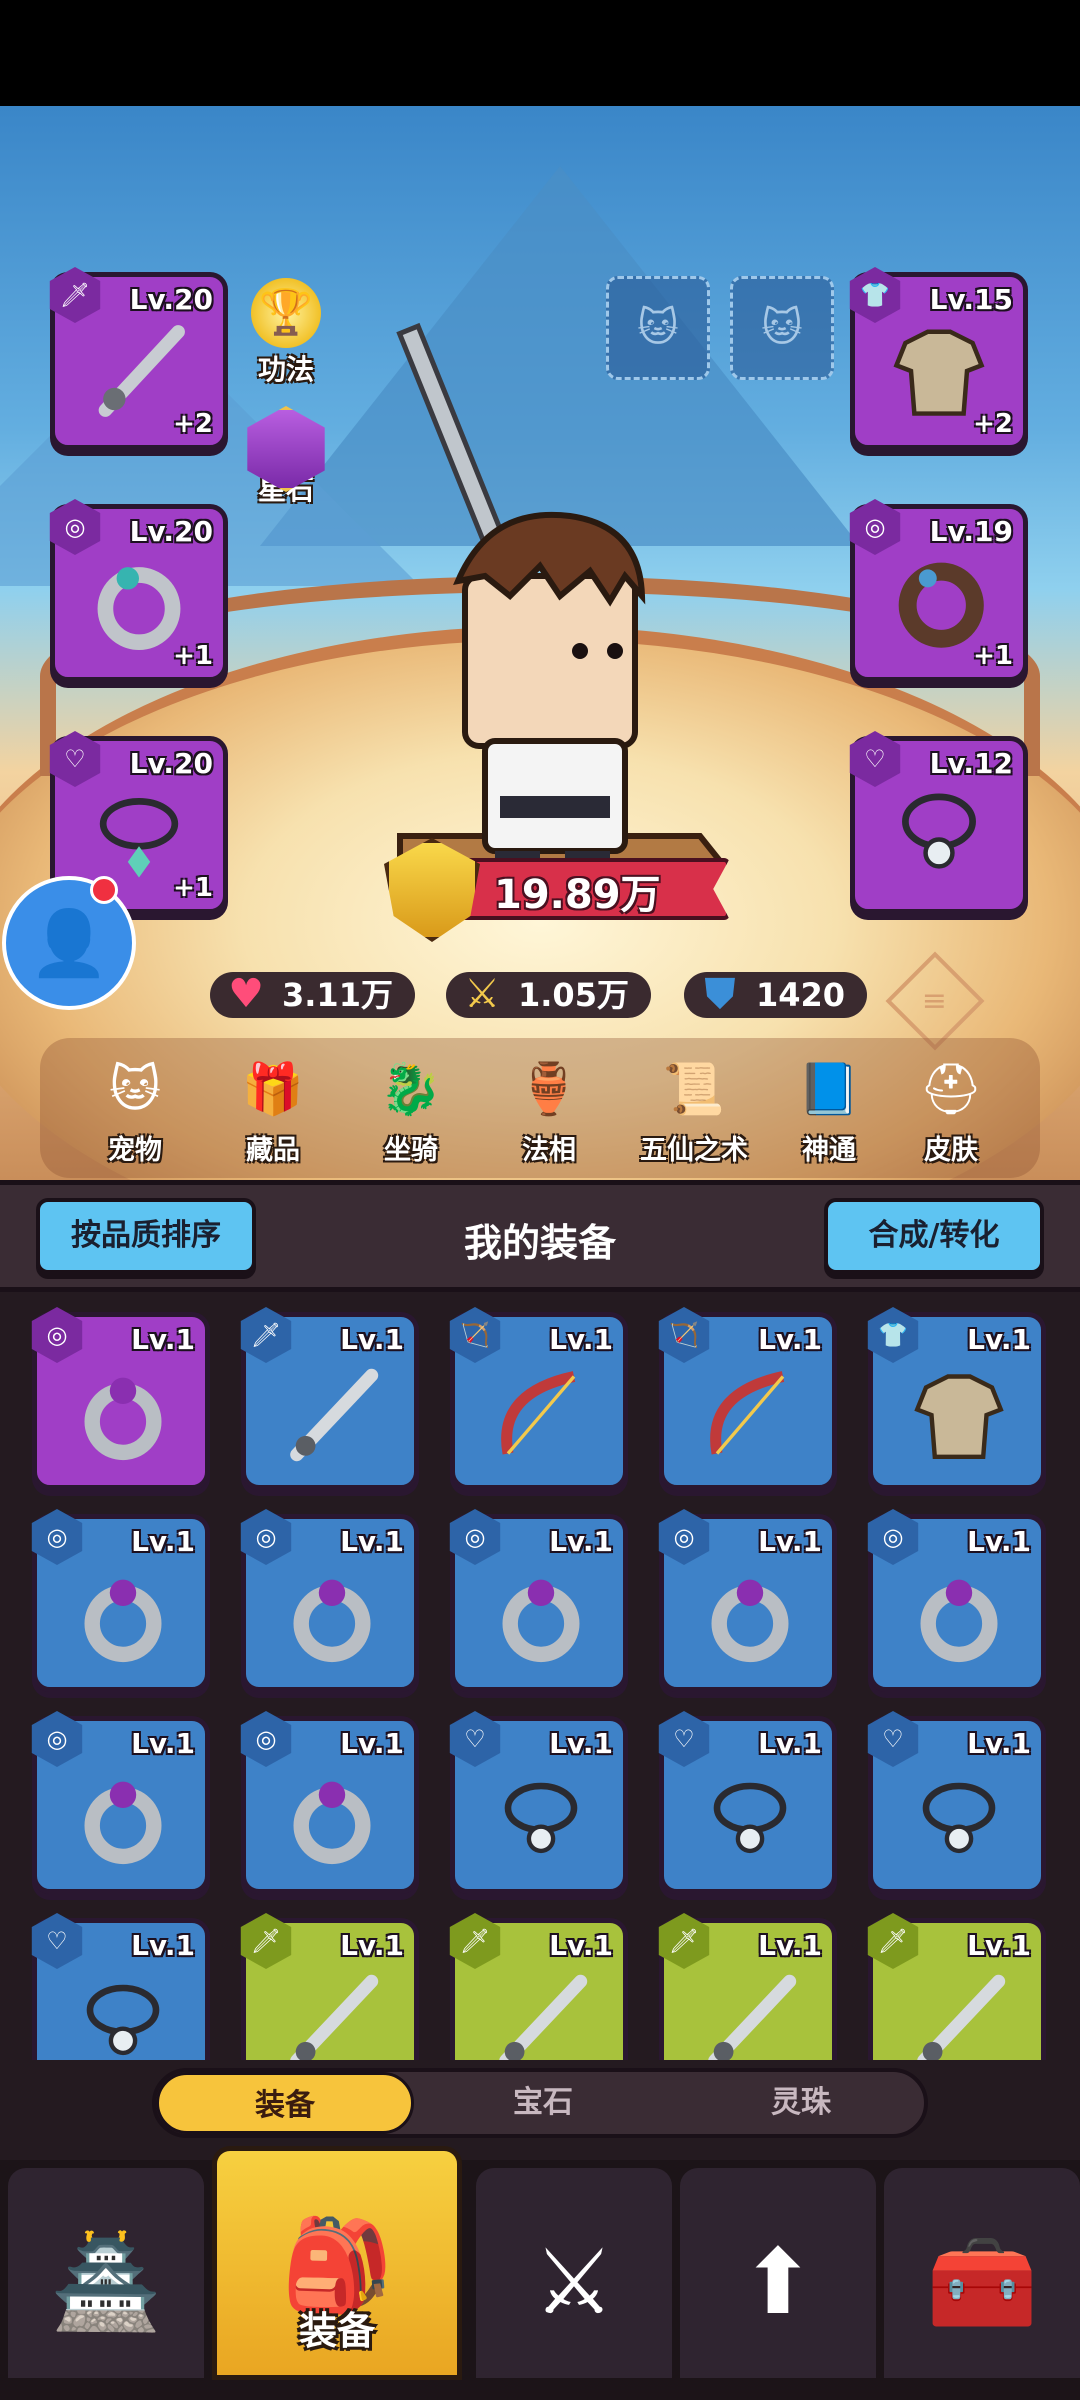  I want to click on menu-skin: ⛑ 皮肤, so click(951, 1106).